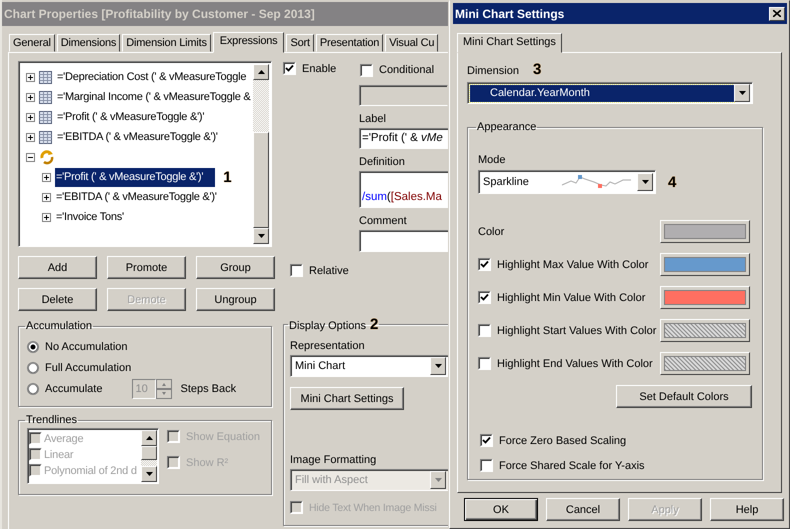 This screenshot has width=790, height=529. Describe the element at coordinates (149, 463) in the screenshot. I see `scroll-track` at that location.